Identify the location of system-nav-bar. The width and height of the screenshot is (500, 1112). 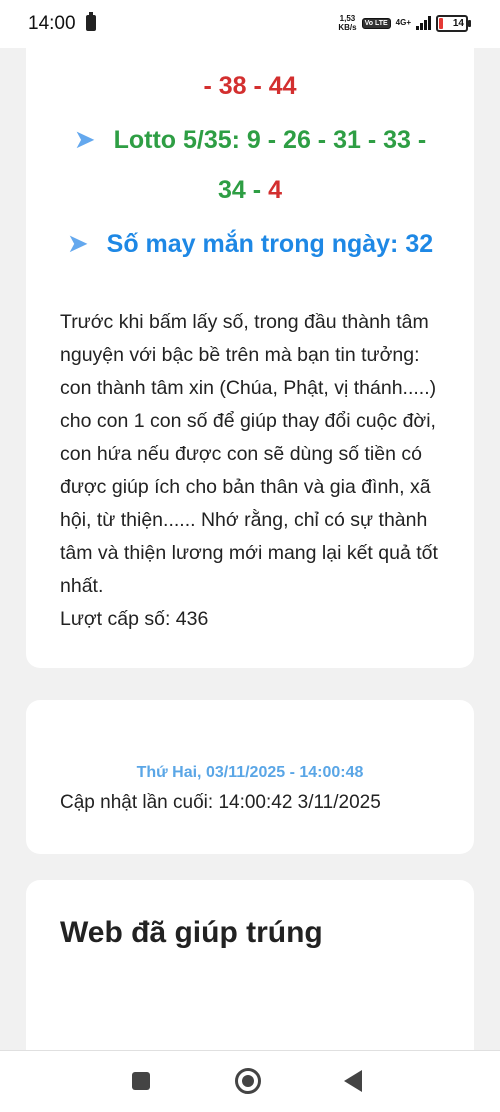
(250, 1081).